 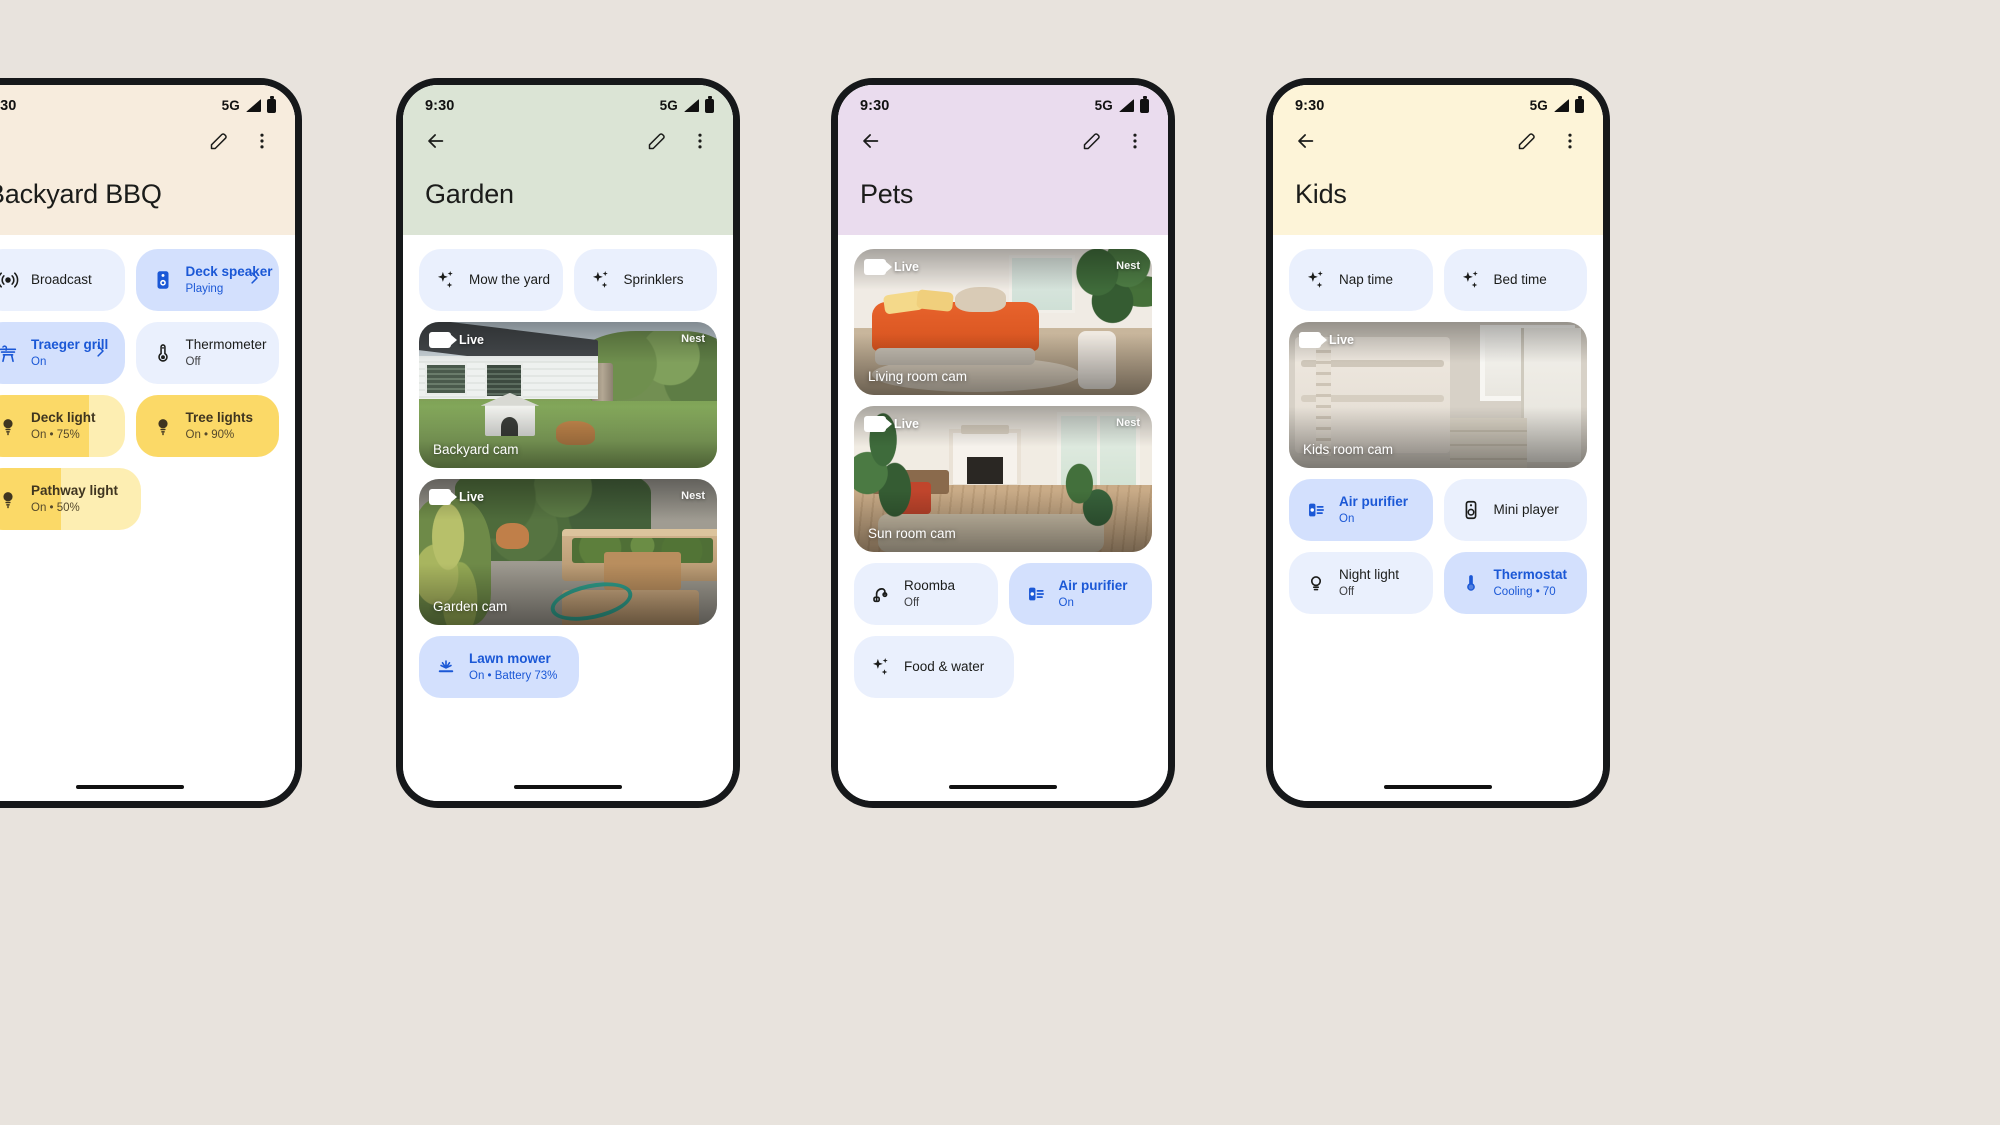 What do you see at coordinates (1515, 583) in the screenshot?
I see `control-tile-thermostat: Thermostat Cooling • 70` at bounding box center [1515, 583].